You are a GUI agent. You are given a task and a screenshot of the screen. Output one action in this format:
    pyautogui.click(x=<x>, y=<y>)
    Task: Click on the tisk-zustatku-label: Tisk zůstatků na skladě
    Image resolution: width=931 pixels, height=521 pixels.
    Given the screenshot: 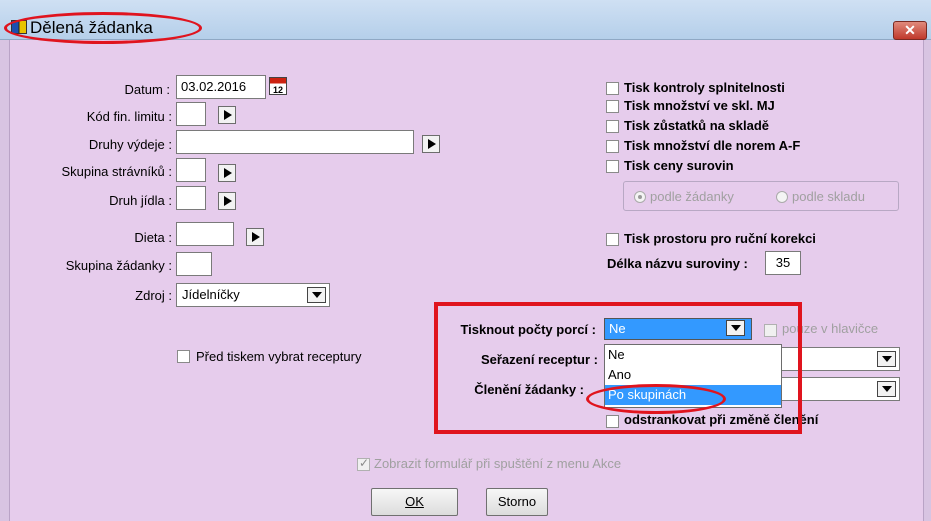 What is the action you would take?
    pyautogui.click(x=696, y=125)
    